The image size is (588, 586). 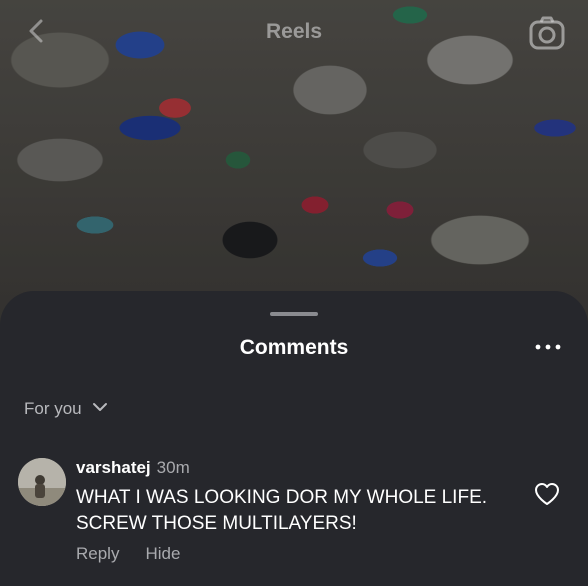 I want to click on sheet-grabber, so click(x=294, y=314).